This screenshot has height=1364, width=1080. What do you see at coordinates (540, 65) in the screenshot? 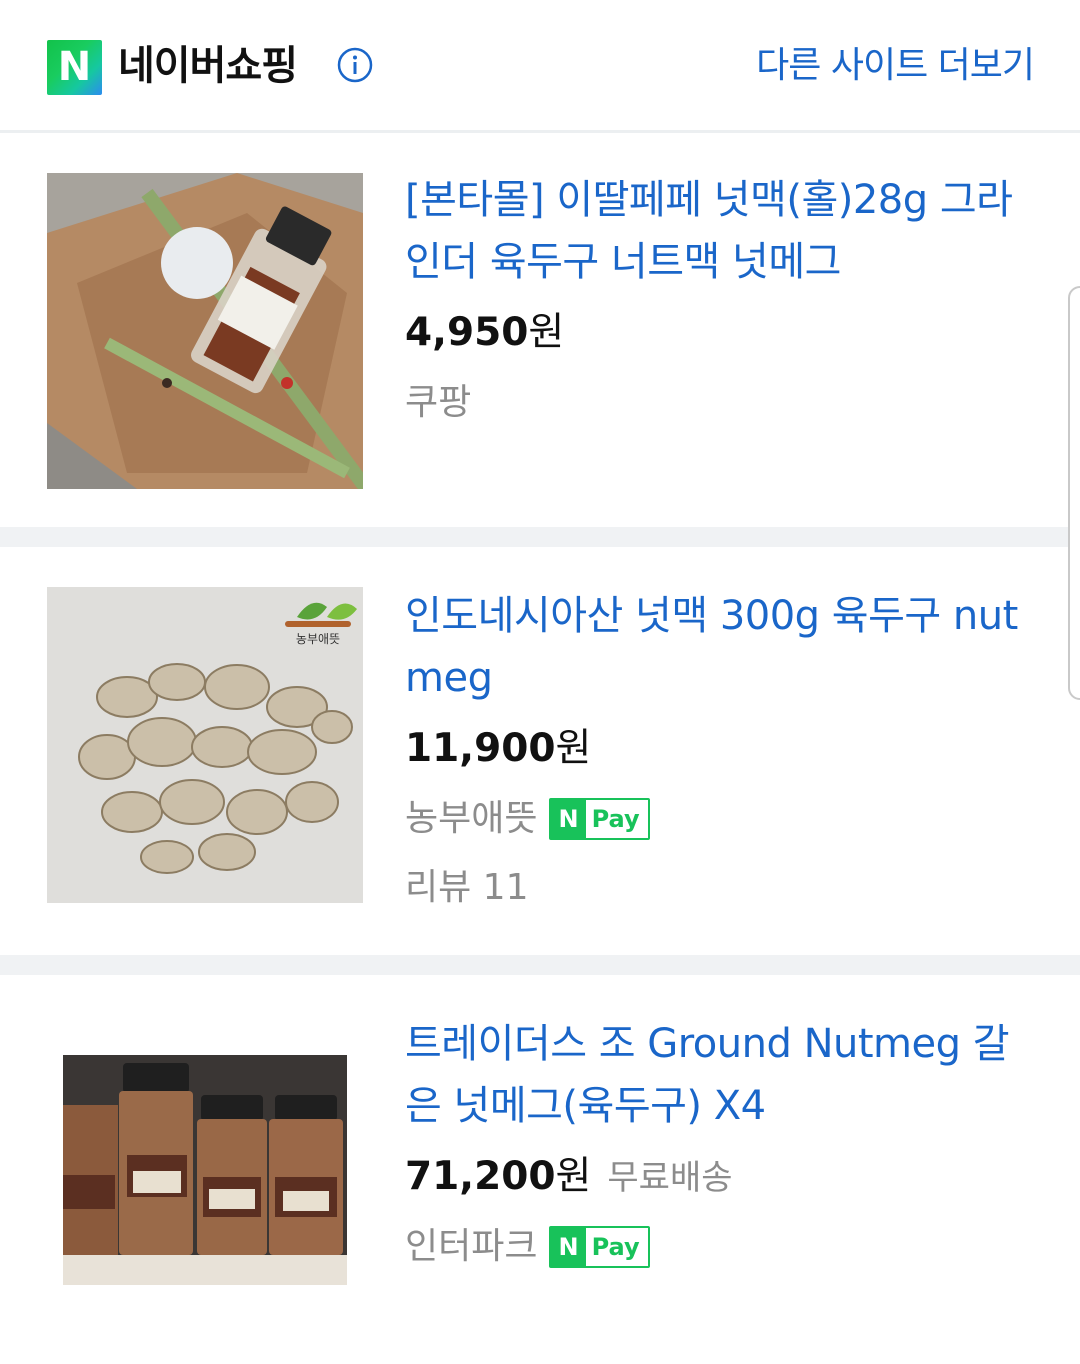
I see `header: N 네이버쇼핑 다른 사이트 더보기` at bounding box center [540, 65].